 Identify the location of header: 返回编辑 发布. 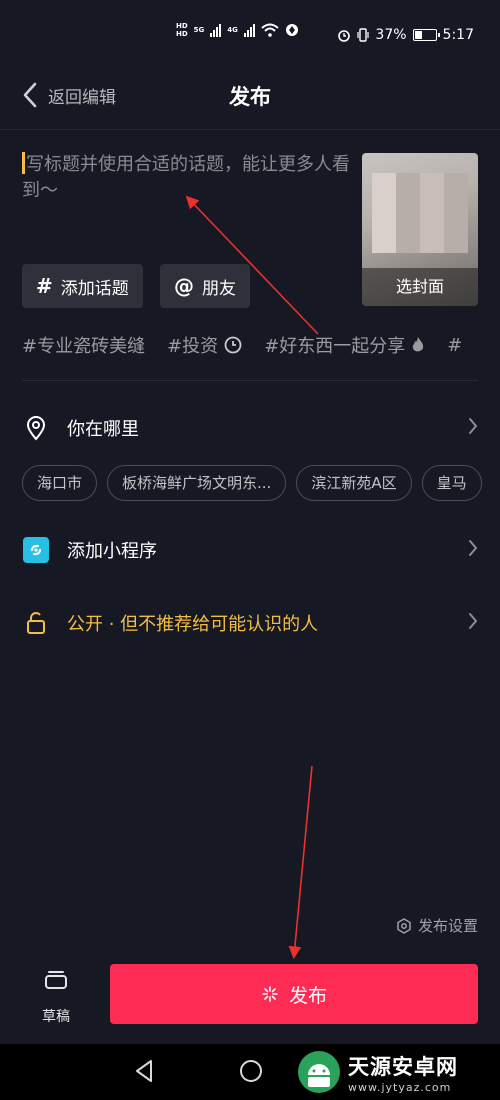
(250, 103).